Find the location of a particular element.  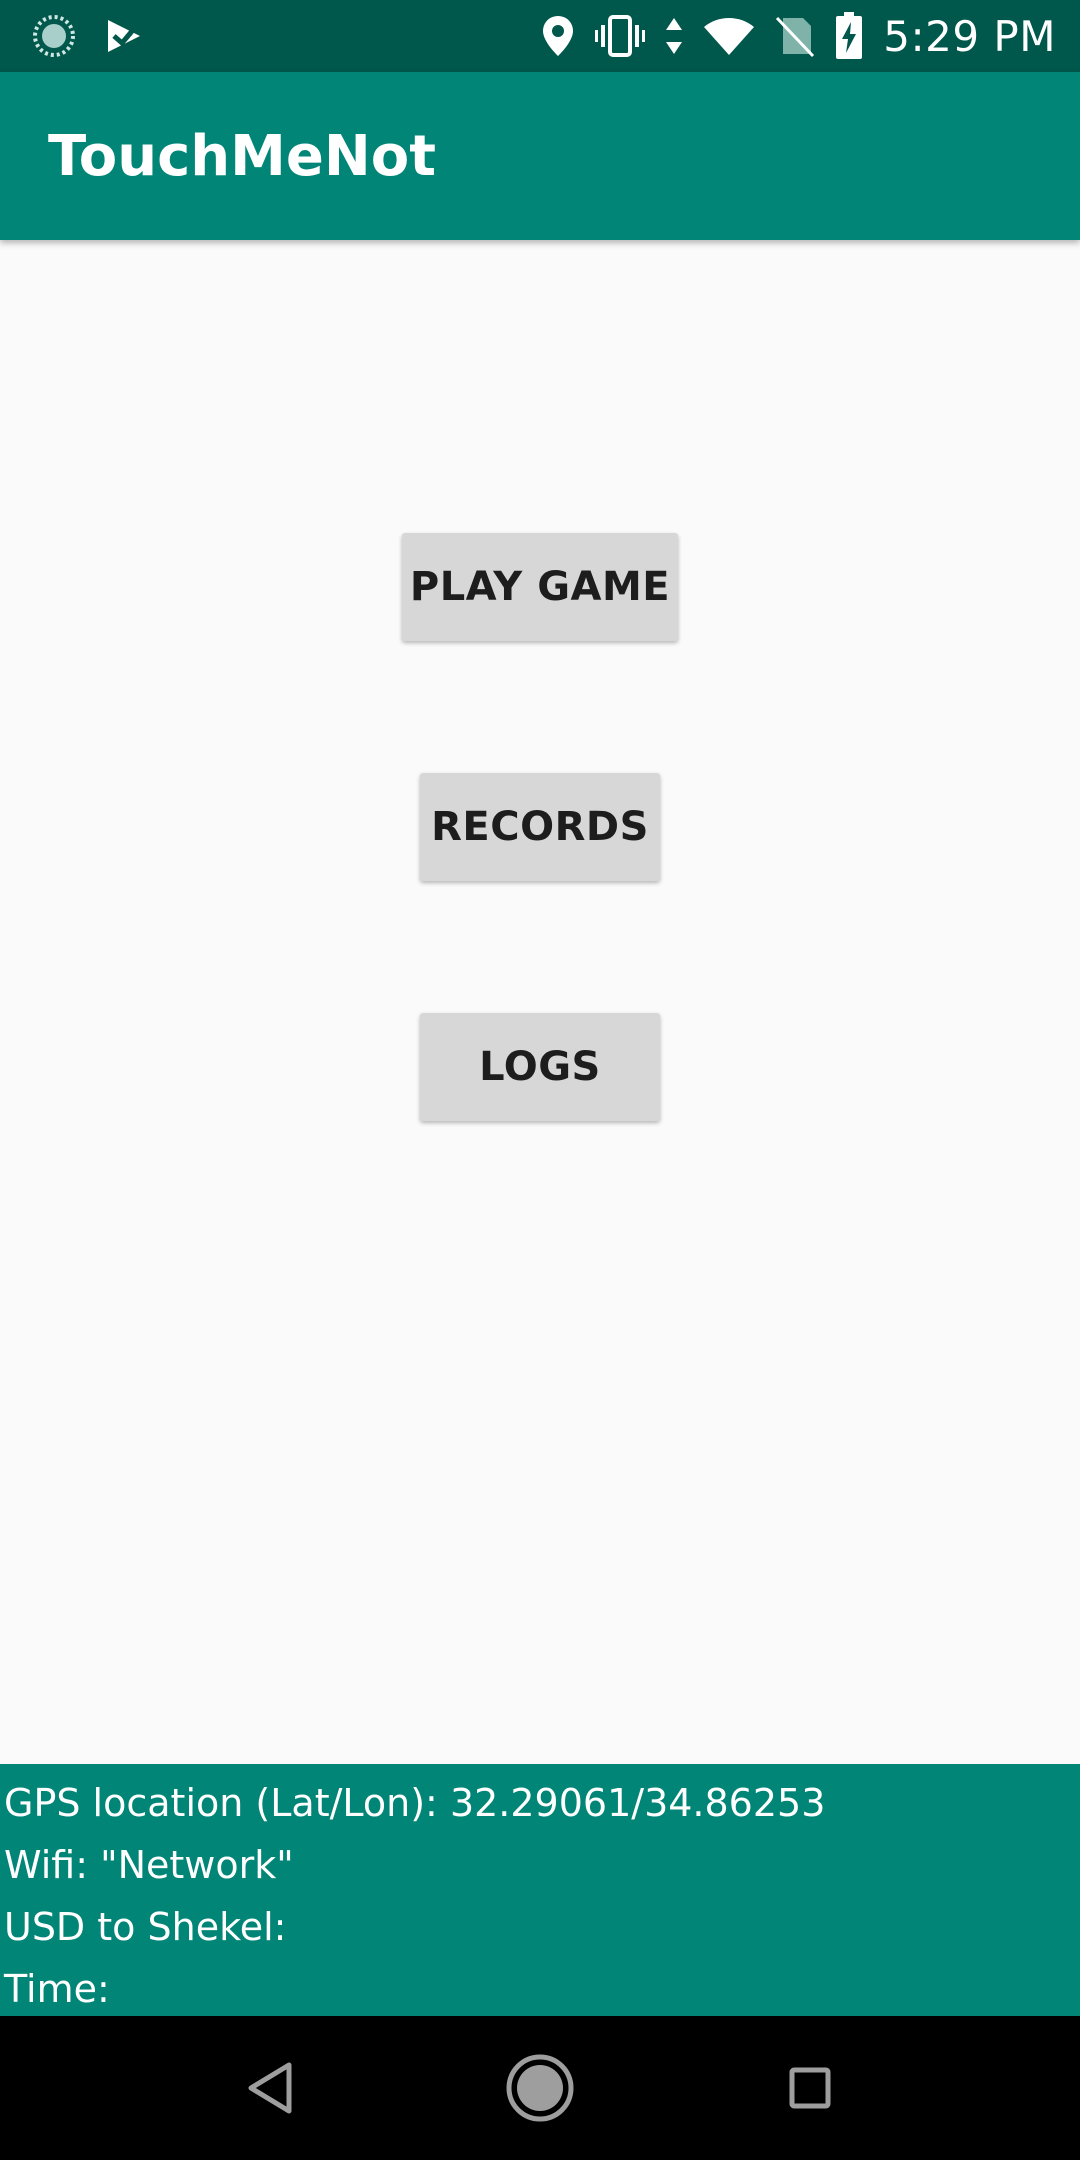

data-arrows-icon is located at coordinates (674, 36).